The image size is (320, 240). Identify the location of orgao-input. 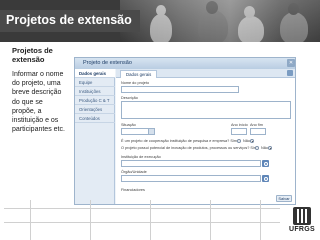
(191, 178).